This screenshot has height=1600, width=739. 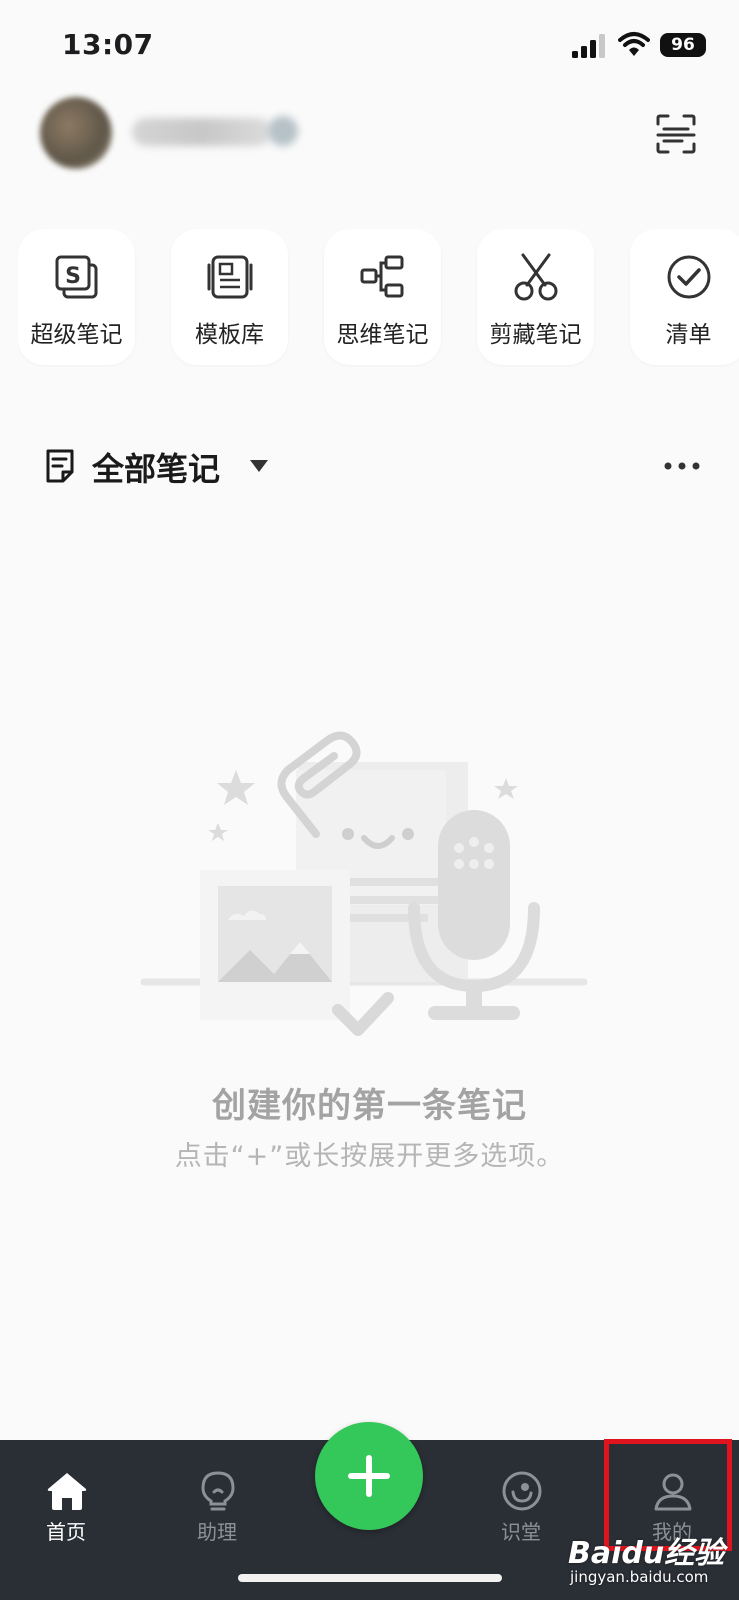 I want to click on tab-label: 首页, so click(x=66, y=1532).